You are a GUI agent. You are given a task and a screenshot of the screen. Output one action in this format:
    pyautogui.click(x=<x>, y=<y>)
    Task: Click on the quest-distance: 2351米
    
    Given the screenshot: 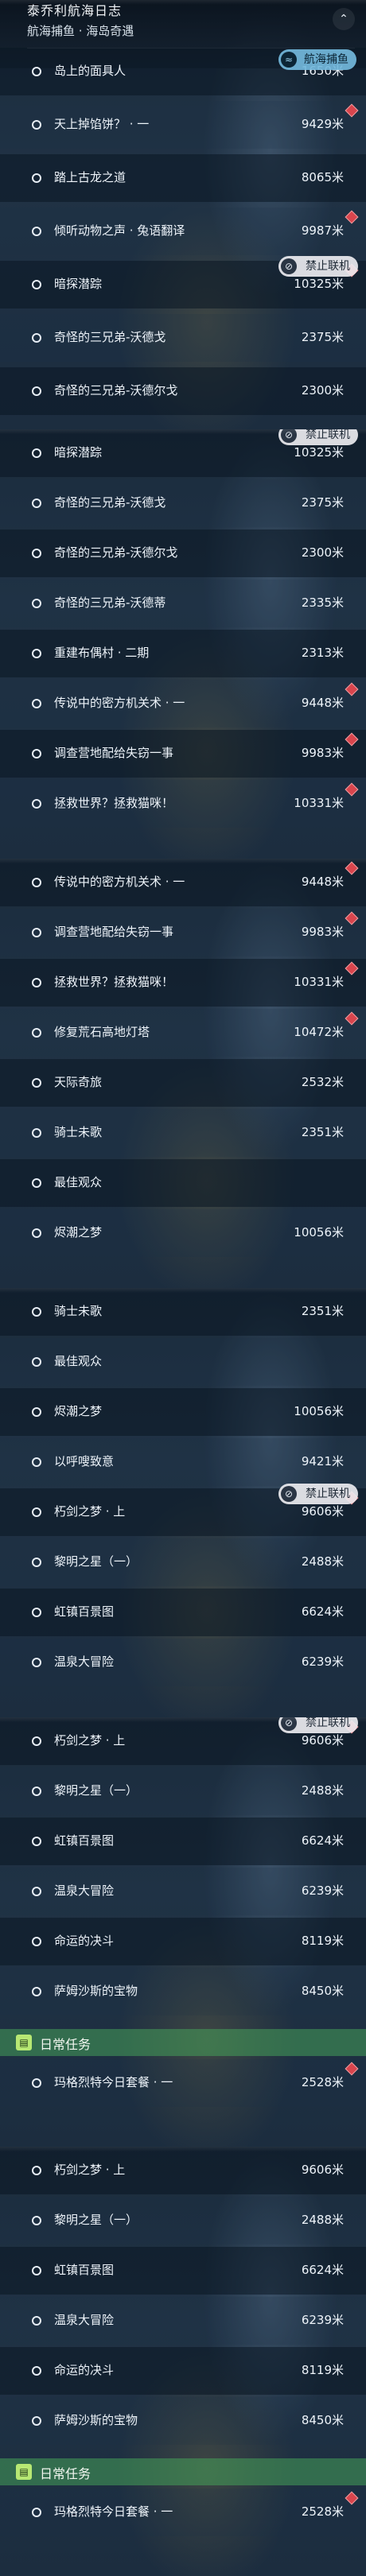 What is the action you would take?
    pyautogui.click(x=322, y=1132)
    